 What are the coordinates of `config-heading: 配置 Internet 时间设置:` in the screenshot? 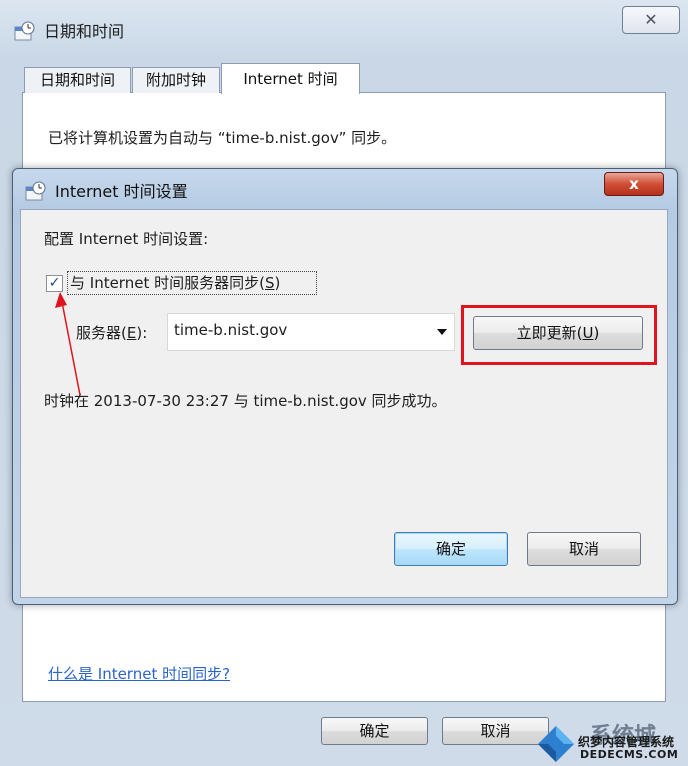 It's located at (126, 239).